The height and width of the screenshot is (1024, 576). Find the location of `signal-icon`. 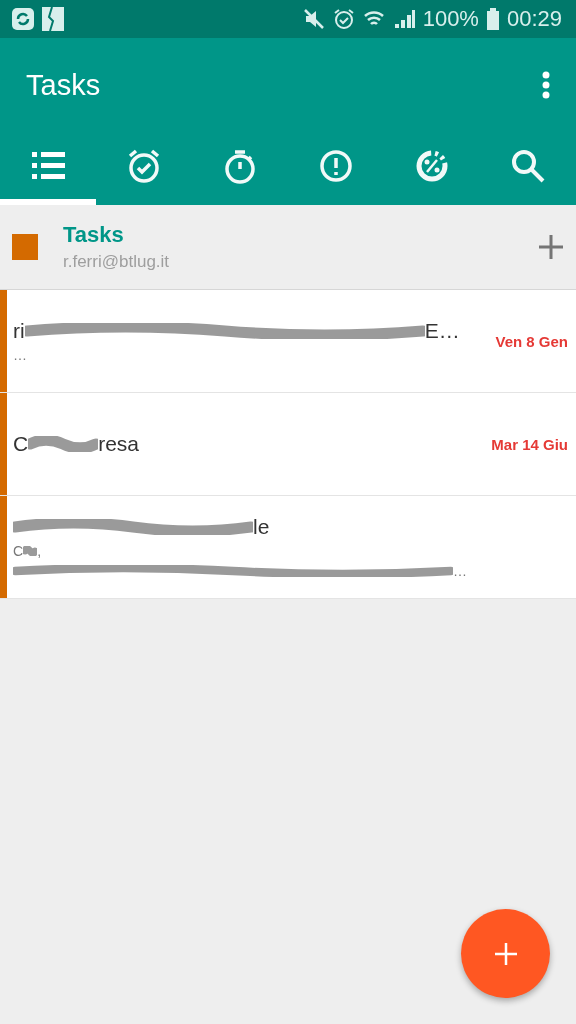

signal-icon is located at coordinates (403, 19).